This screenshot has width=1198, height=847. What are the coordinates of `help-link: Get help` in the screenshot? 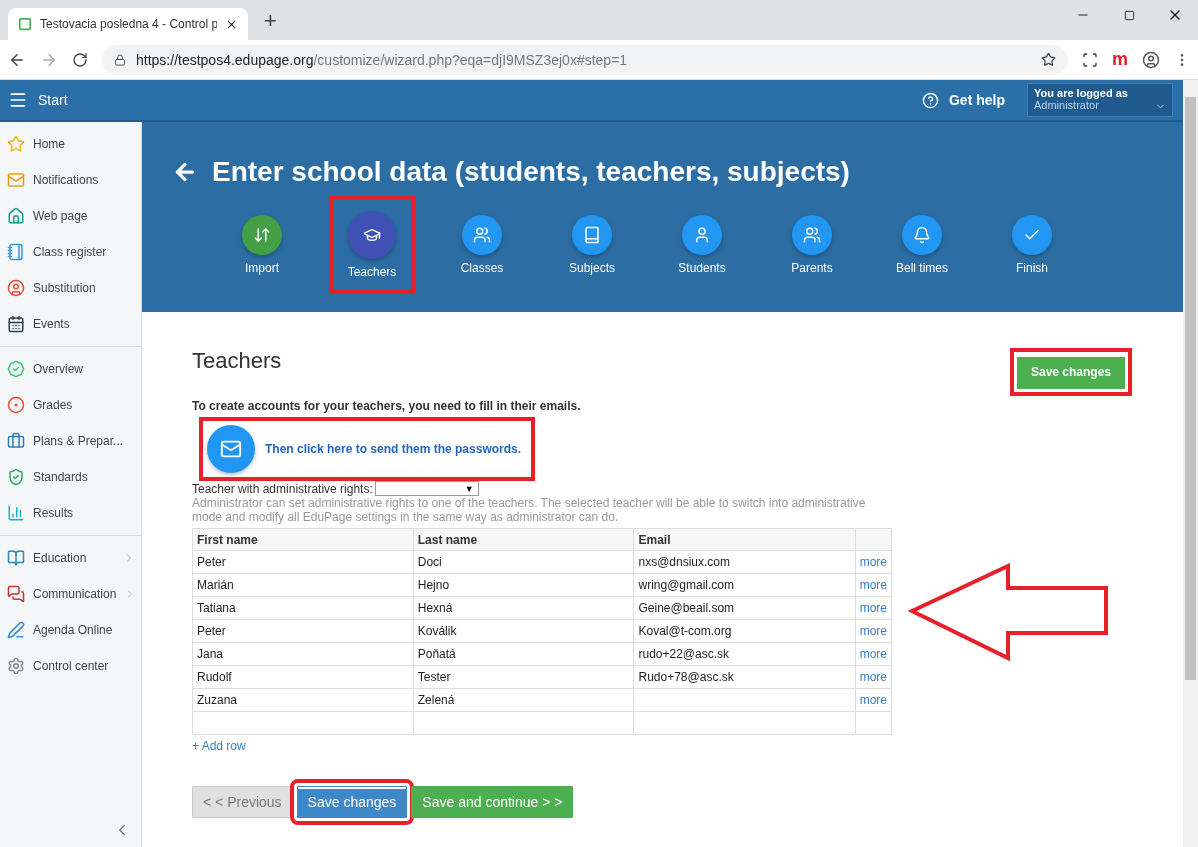 It's located at (977, 100).